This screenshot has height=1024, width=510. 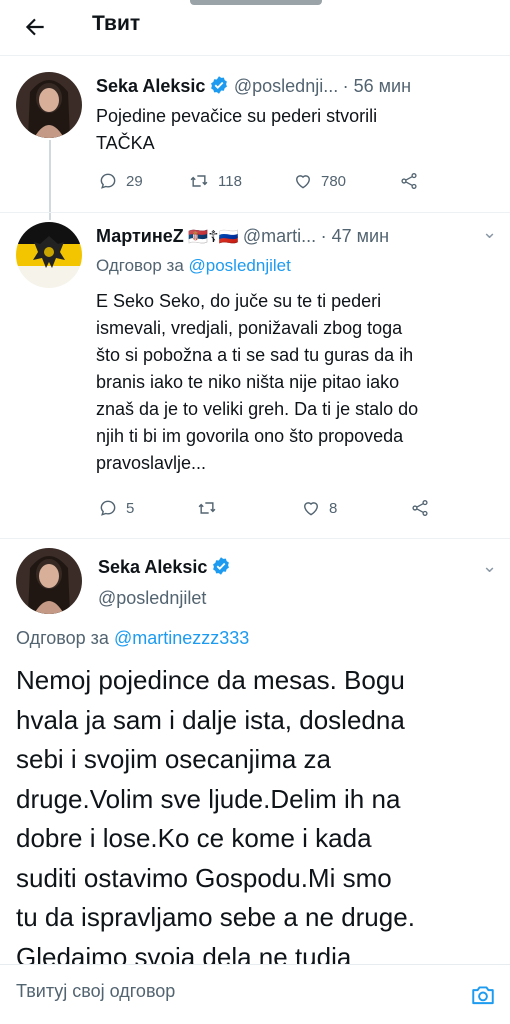 I want to click on replying-to-link: @martinezzz333, so click(x=181, y=638).